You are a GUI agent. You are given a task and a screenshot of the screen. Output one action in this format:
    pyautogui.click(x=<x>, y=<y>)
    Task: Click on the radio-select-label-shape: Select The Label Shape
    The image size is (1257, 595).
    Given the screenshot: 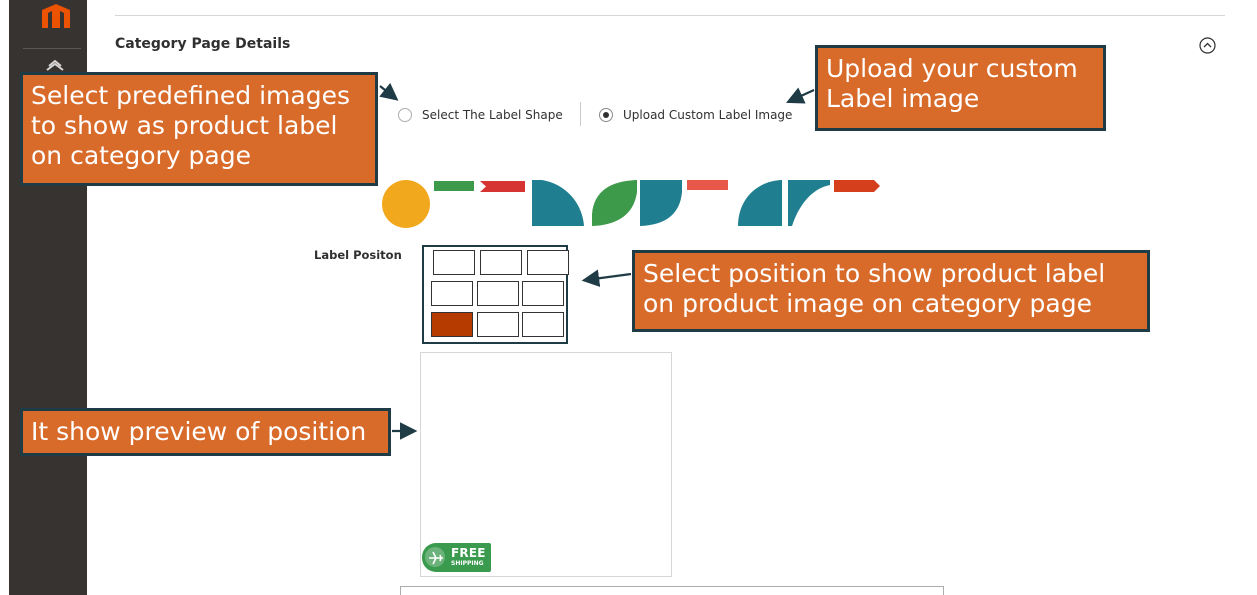 What is the action you would take?
    pyautogui.click(x=480, y=115)
    